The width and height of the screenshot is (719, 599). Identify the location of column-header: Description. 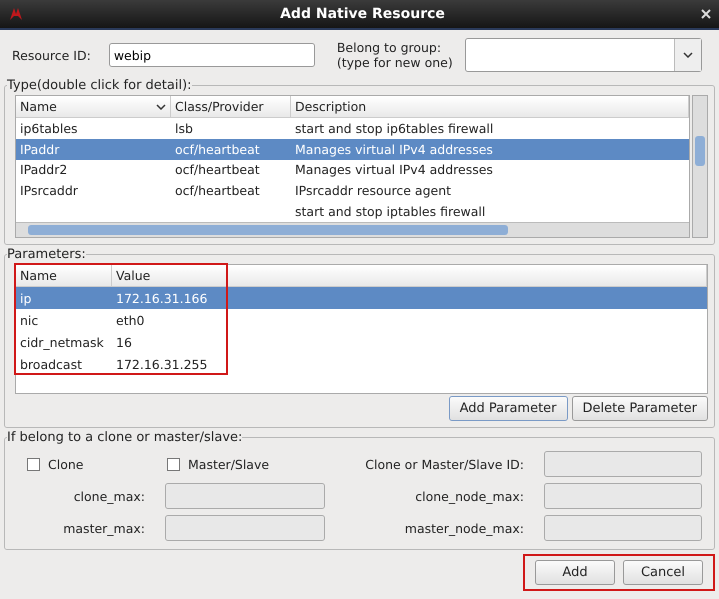
(490, 106).